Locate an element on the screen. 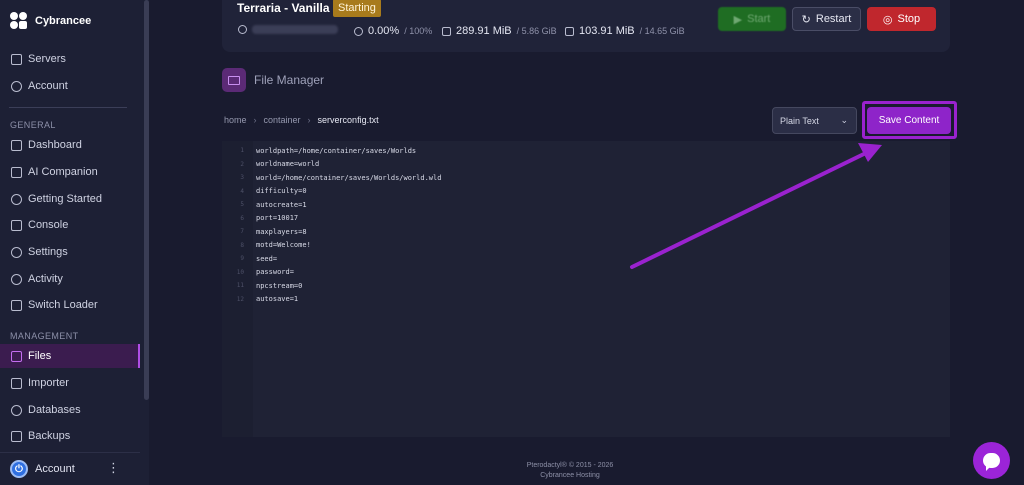  sidebar-item-label: Dashboard is located at coordinates (55, 145).